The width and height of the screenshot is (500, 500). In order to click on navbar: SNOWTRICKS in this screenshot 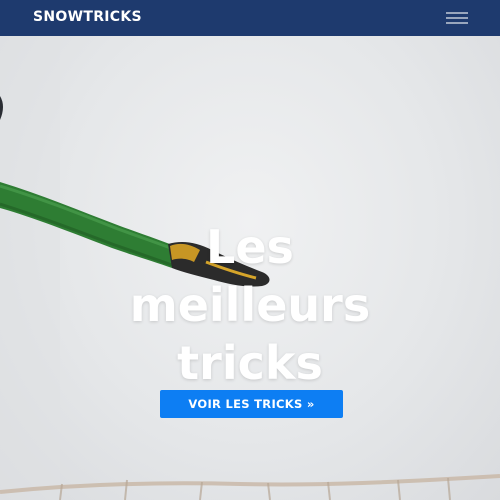, I will do `click(250, 18)`.